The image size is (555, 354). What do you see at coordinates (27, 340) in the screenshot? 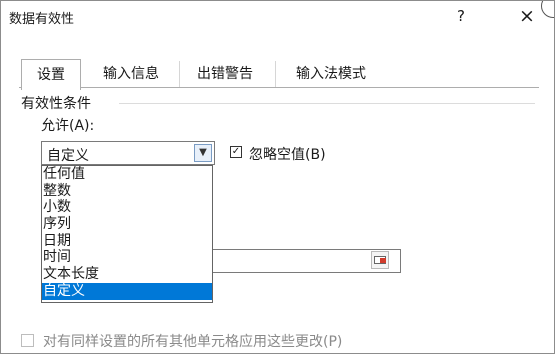
I see `checkbox-unchecked-icon` at bounding box center [27, 340].